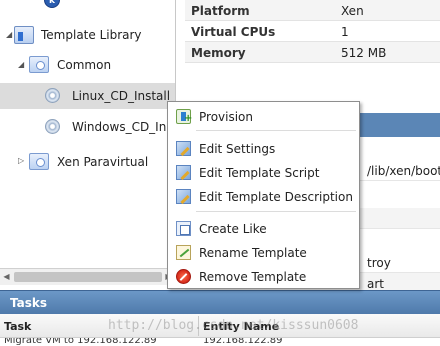  What do you see at coordinates (253, 277) in the screenshot?
I see `menu-item-label: Remove Template` at bounding box center [253, 277].